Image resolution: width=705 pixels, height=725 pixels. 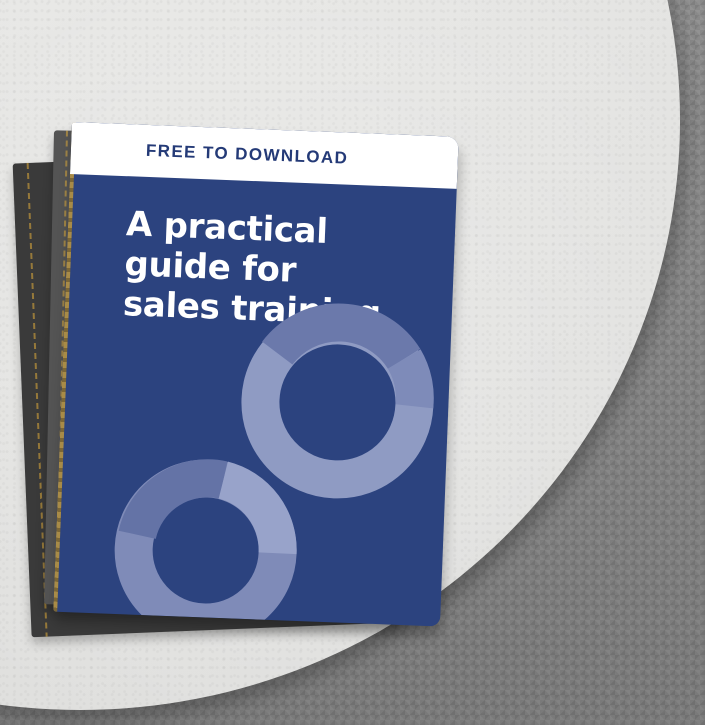 I want to click on cover-title: A practical guide for sales training, so click(x=274, y=269).